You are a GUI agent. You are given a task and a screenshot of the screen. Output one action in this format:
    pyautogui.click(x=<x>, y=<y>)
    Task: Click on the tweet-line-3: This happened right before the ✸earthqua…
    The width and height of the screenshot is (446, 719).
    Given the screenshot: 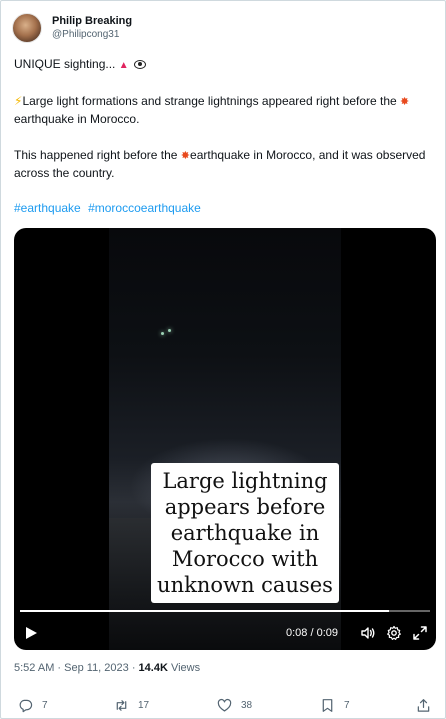 What is the action you would take?
    pyautogui.click(x=224, y=164)
    